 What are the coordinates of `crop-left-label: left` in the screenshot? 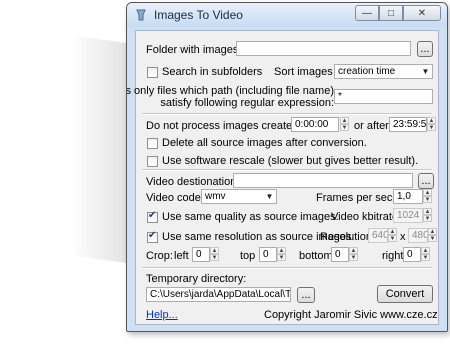 It's located at (181, 256).